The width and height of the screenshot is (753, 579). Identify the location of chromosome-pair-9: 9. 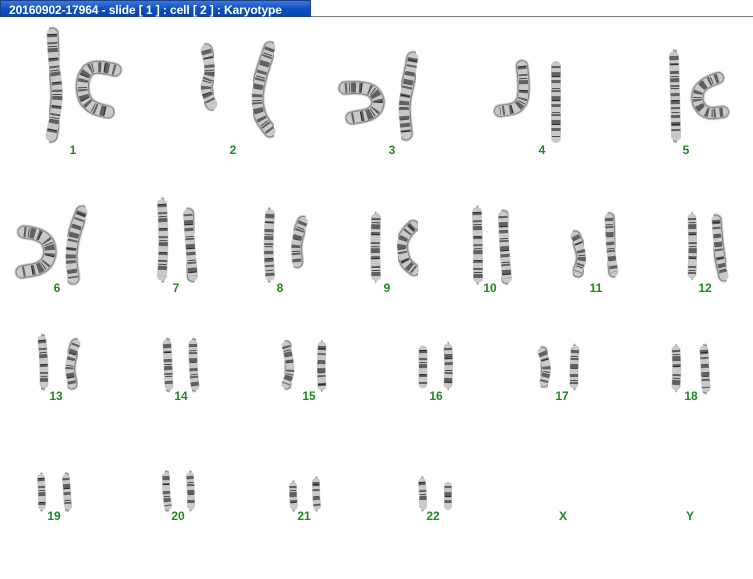
(395, 253).